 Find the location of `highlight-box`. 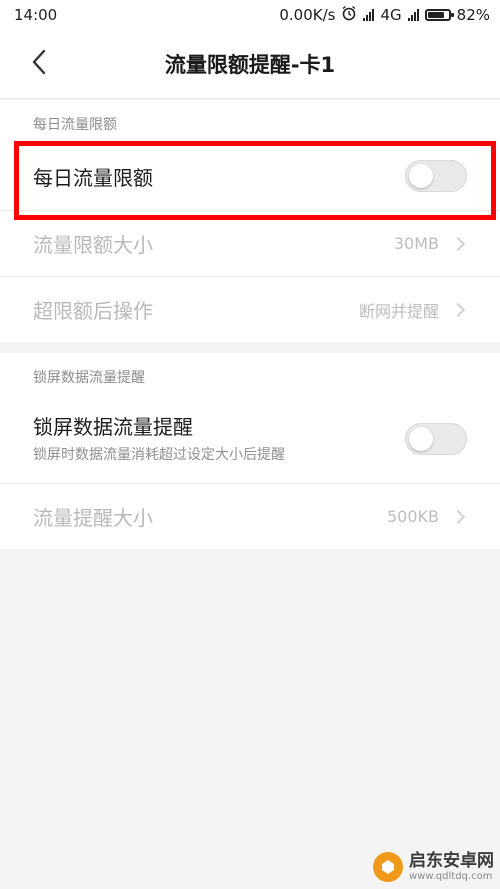

highlight-box is located at coordinates (255, 180).